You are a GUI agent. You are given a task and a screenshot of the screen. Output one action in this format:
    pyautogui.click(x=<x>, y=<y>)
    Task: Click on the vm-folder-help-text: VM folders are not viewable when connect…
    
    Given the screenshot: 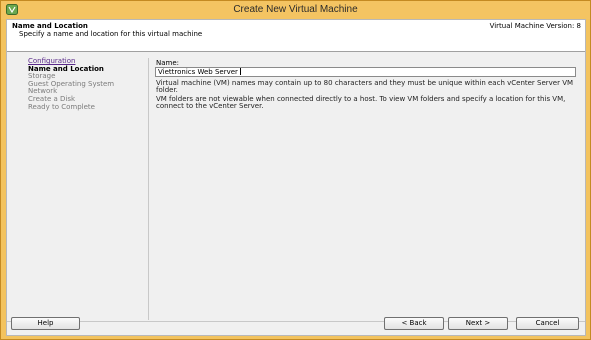 What is the action you would take?
    pyautogui.click(x=361, y=103)
    